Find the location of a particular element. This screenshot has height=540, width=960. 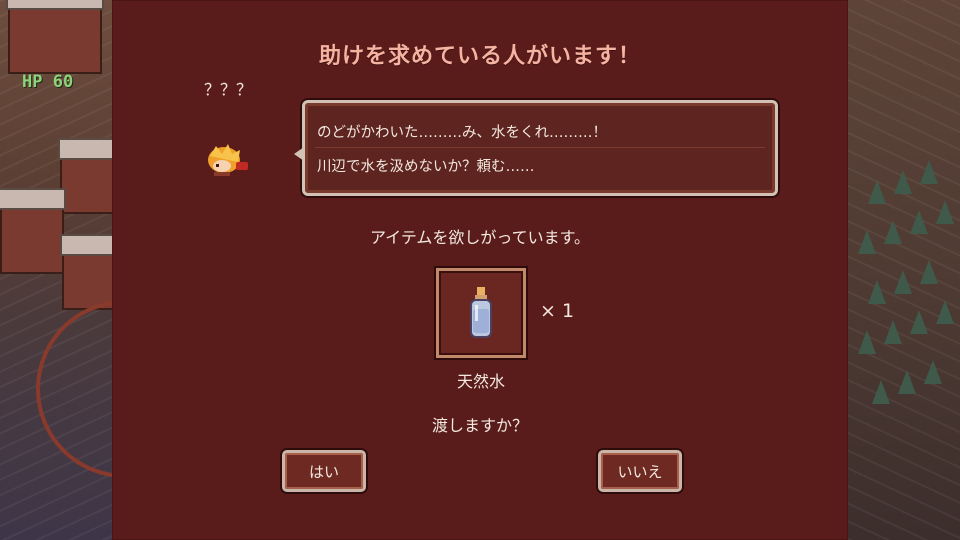

no-button: いいえ is located at coordinates (640, 471).